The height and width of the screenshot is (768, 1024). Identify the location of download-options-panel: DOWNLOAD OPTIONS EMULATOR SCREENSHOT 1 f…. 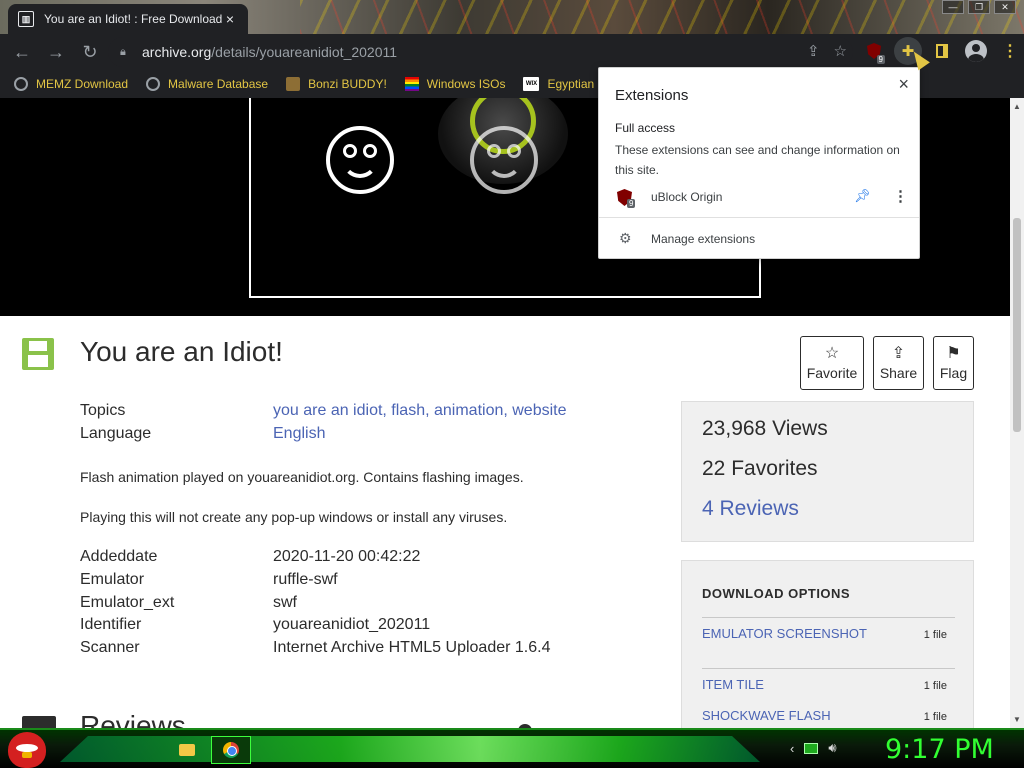
(827, 644).